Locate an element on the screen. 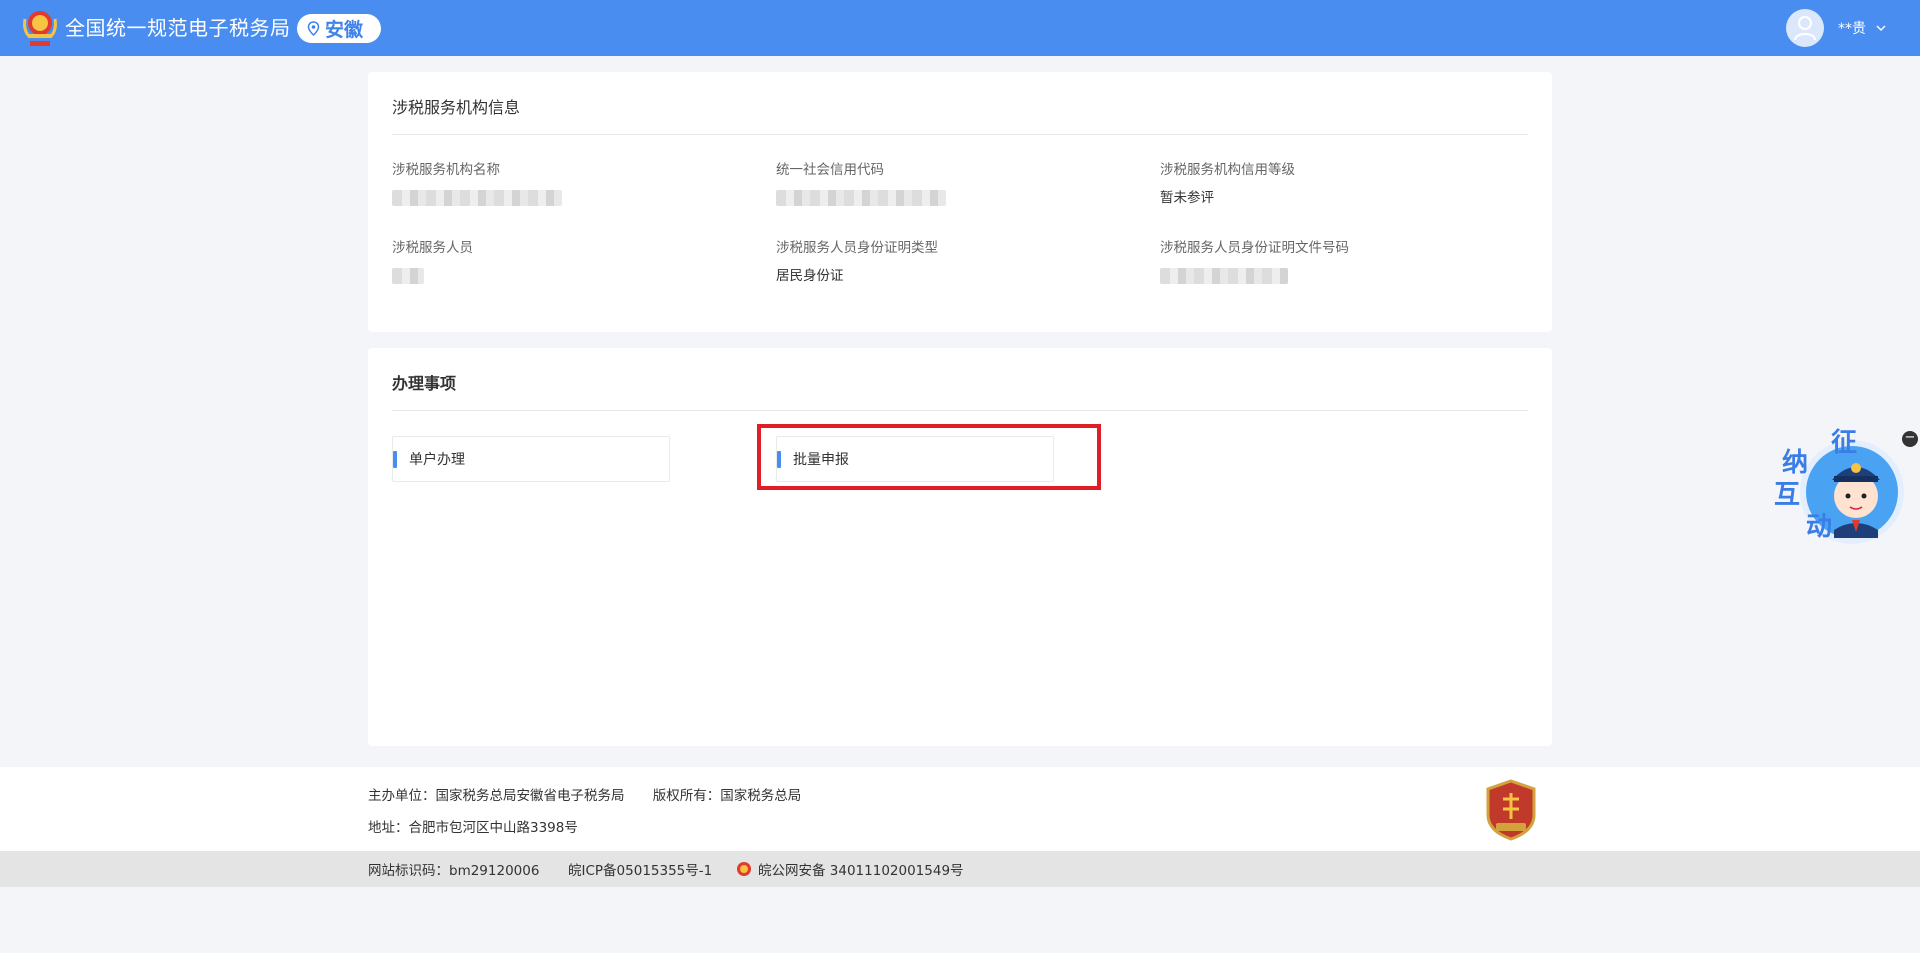 This screenshot has height=953, width=1920. widget-char: 互 is located at coordinates (1787, 495).